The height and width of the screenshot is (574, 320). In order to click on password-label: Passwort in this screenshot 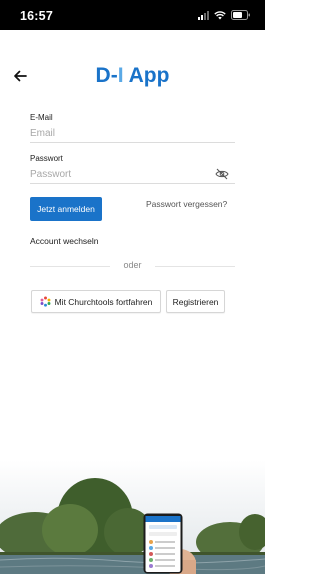, I will do `click(46, 158)`.